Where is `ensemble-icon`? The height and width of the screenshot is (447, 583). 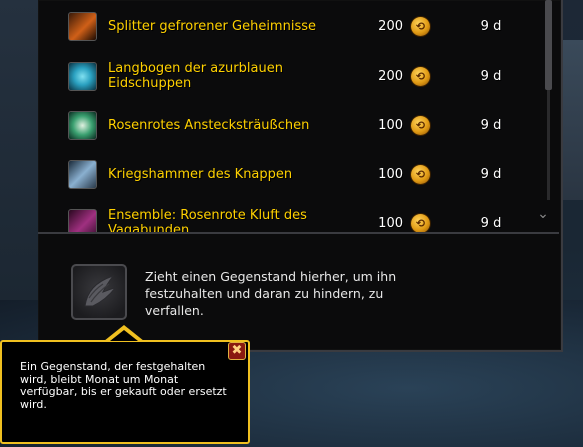 ensemble-icon is located at coordinates (82, 220).